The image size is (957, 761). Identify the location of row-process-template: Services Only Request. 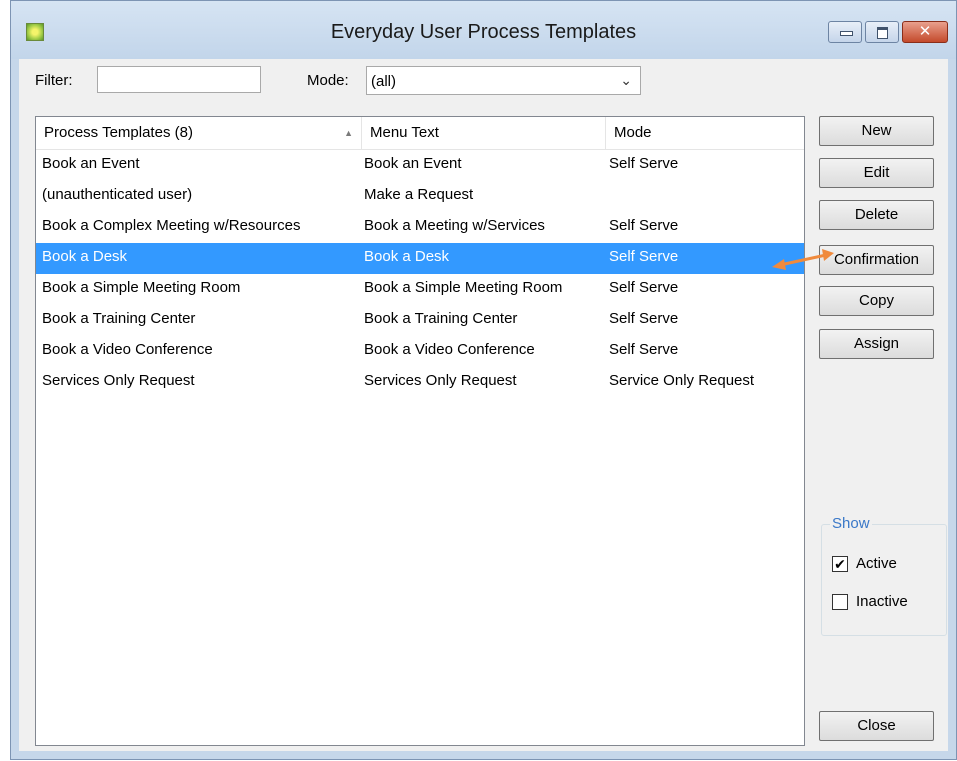
(118, 380).